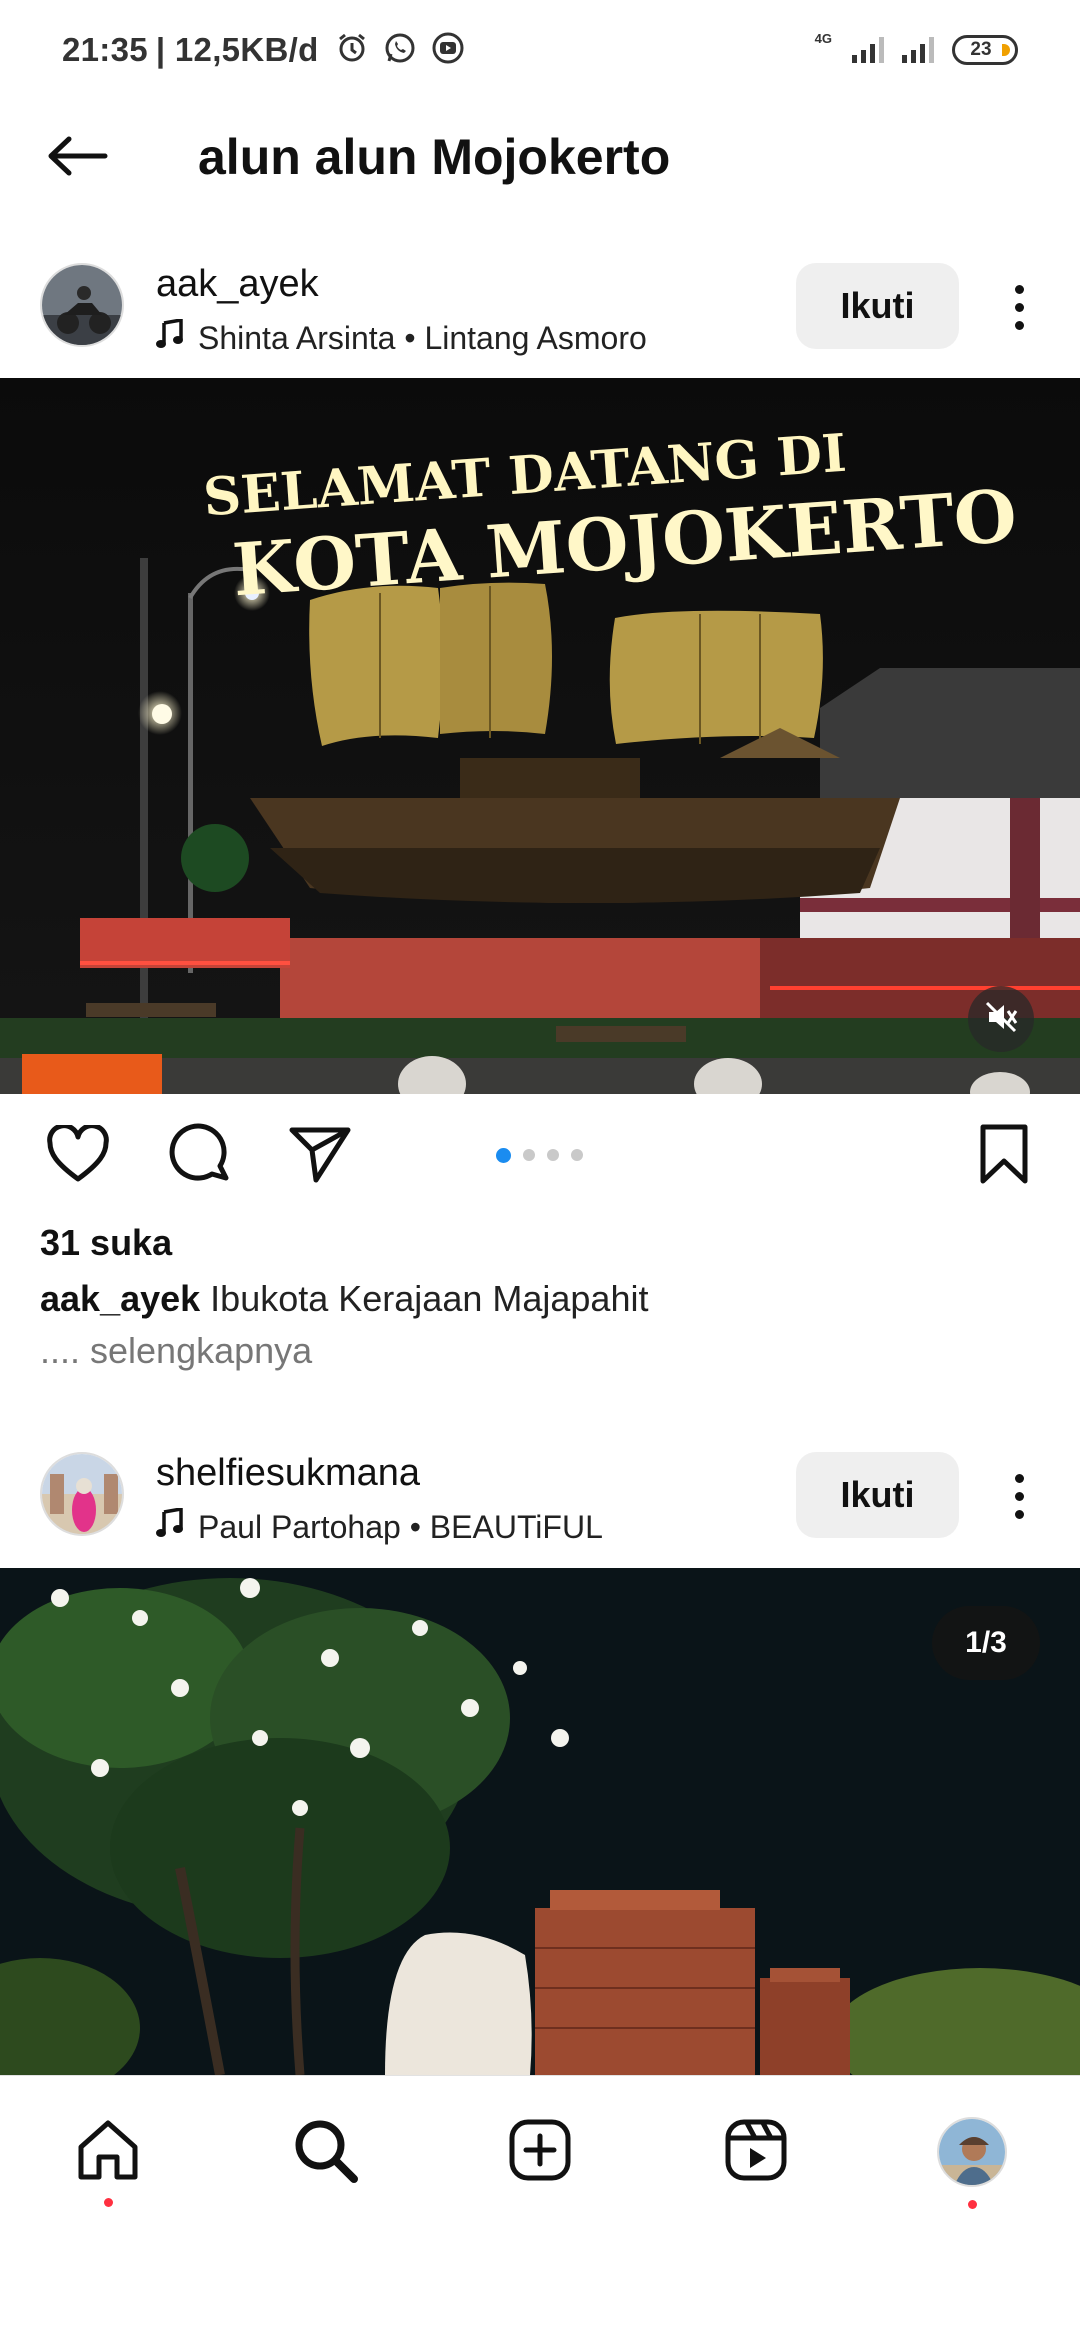 The width and height of the screenshot is (1080, 2340). I want to click on page-title: alun alun Mojokerto, so click(434, 157).